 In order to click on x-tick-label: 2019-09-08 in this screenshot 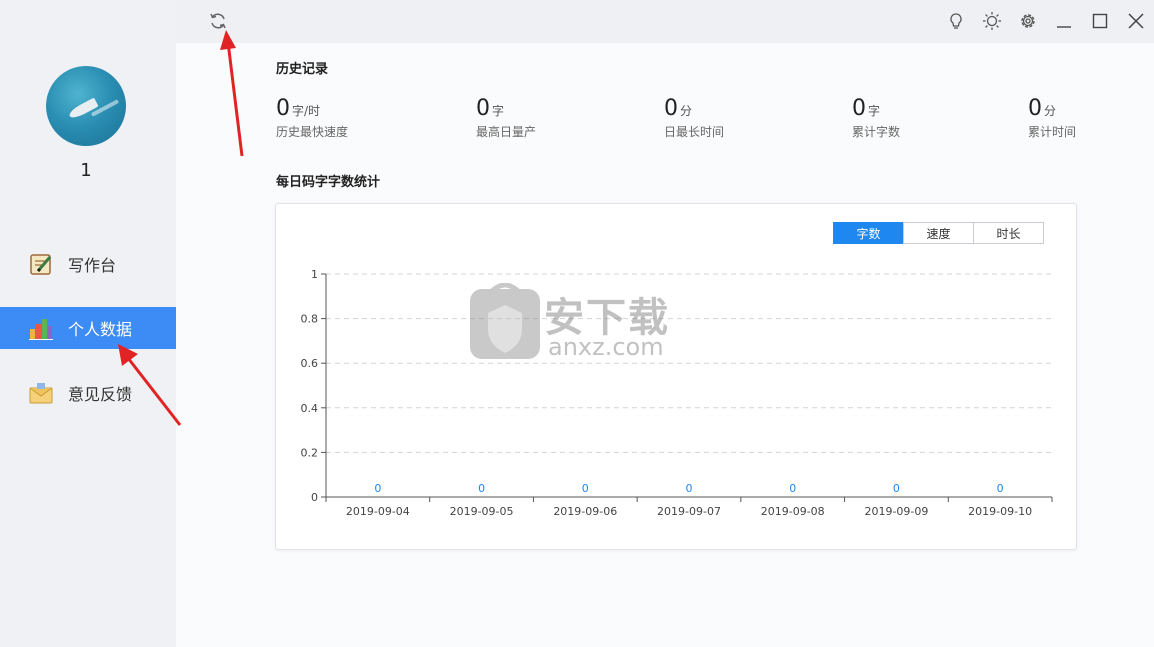, I will do `click(793, 511)`.